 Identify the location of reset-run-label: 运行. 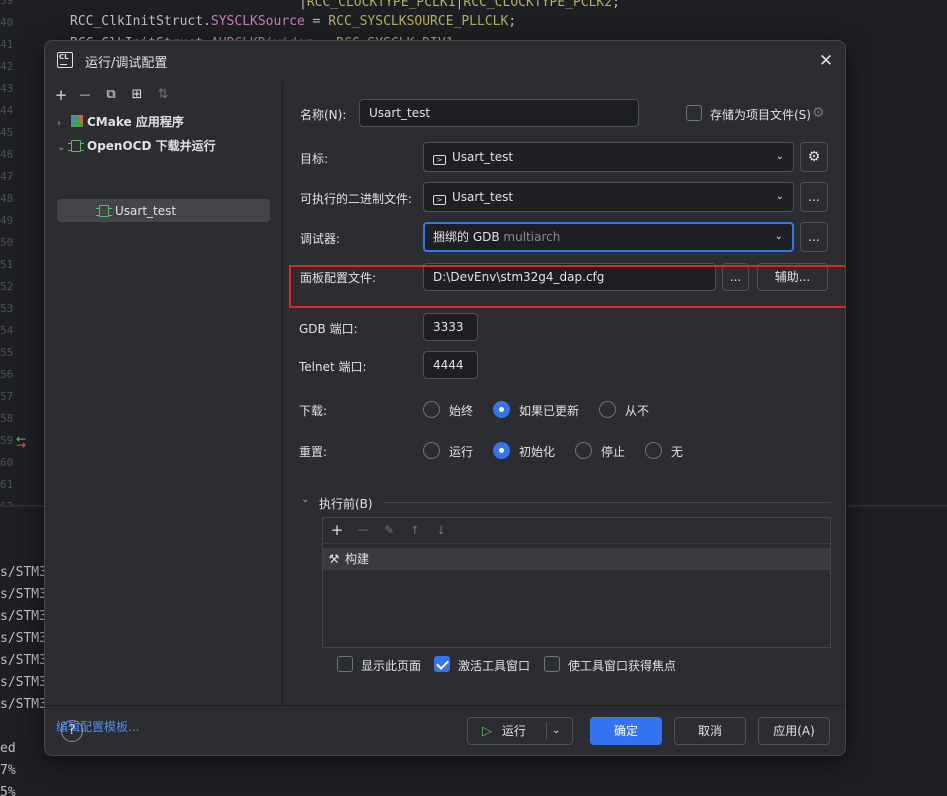
(461, 452).